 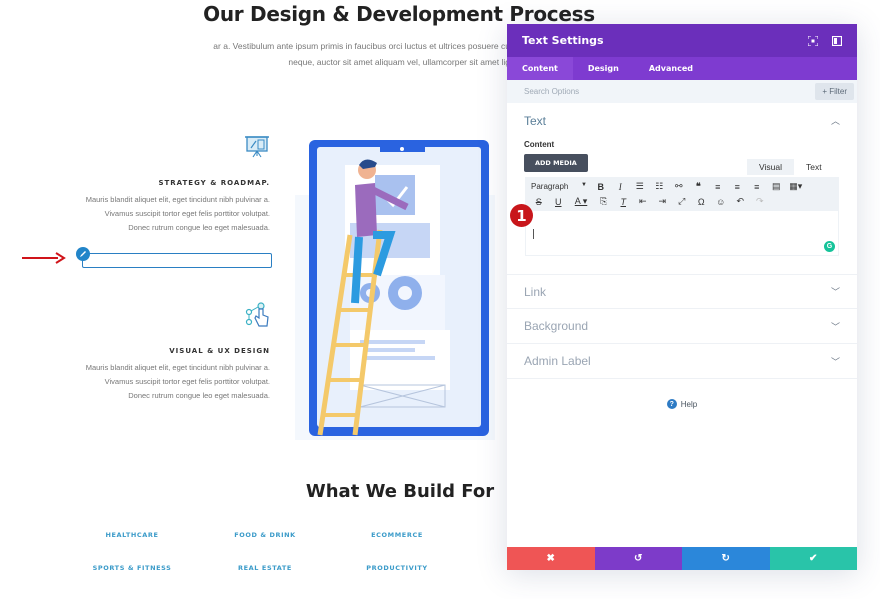 What do you see at coordinates (834, 91) in the screenshot?
I see `filter-button: + Filter` at bounding box center [834, 91].